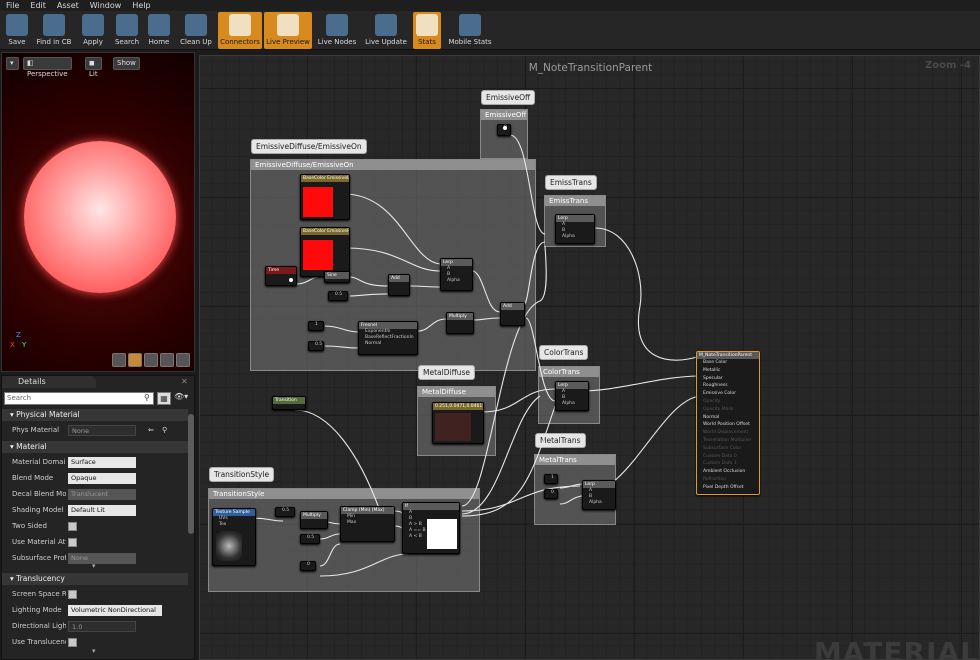  What do you see at coordinates (105, 5) in the screenshot?
I see `menu-window: Window` at bounding box center [105, 5].